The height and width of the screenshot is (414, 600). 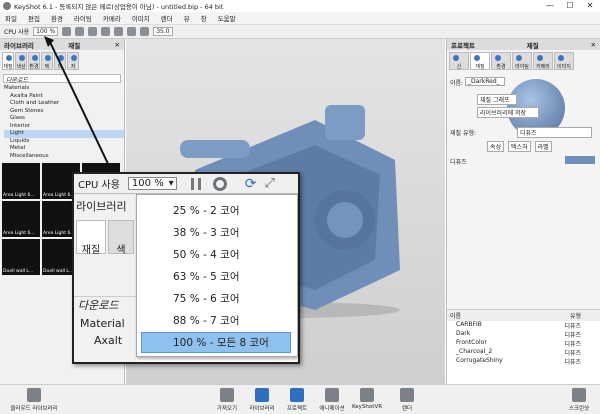 What do you see at coordinates (105, 340) in the screenshot?
I see `zoom-tree-child: Axalt` at bounding box center [105, 340].